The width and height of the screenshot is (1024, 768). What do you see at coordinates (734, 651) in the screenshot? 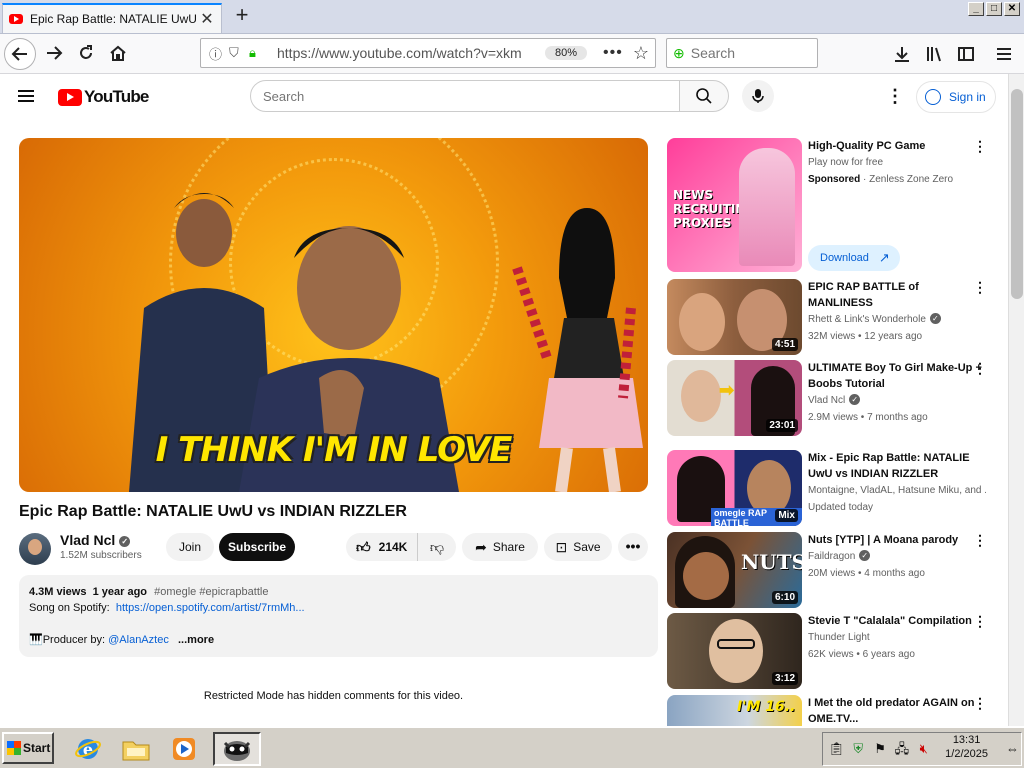
I see `video-thumbnail: 3:12` at bounding box center [734, 651].